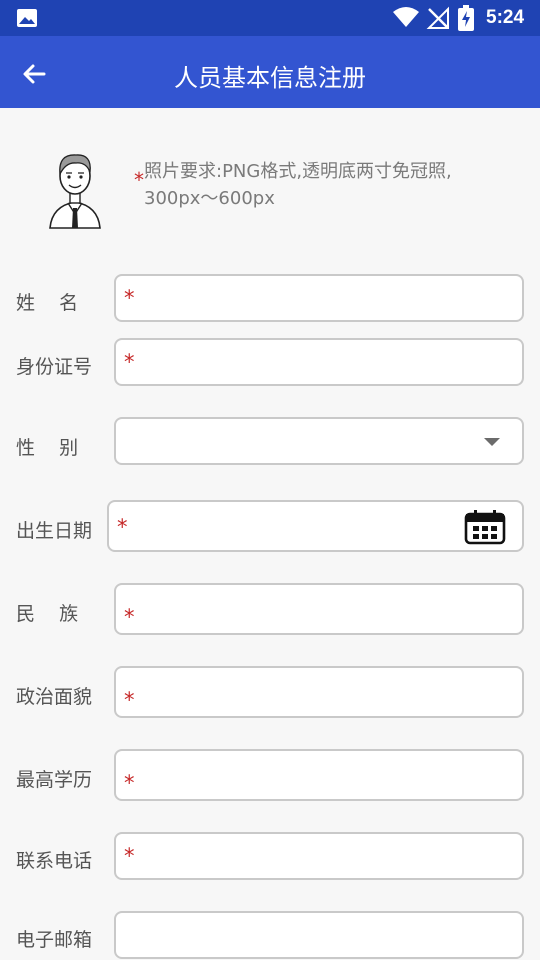 This screenshot has width=540, height=960. Describe the element at coordinates (492, 442) in the screenshot. I see `chevron-down-icon` at that location.